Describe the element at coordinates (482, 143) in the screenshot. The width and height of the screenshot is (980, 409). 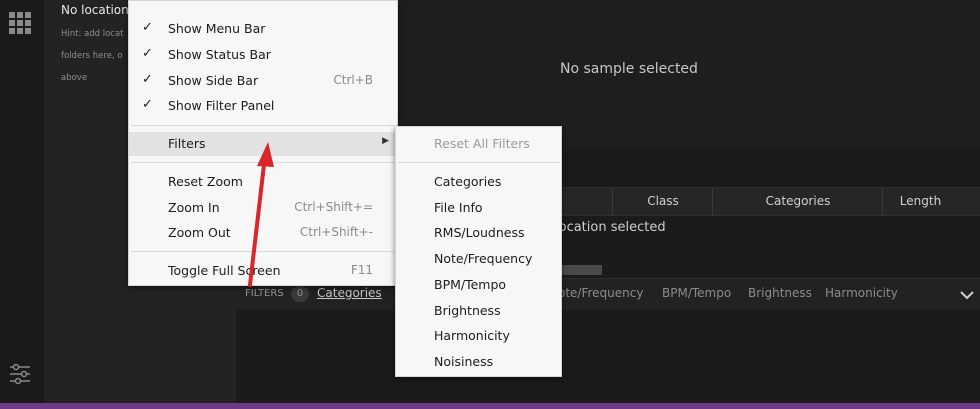
I see `submenu-item-reset-all-filters: Reset All Filters` at that location.